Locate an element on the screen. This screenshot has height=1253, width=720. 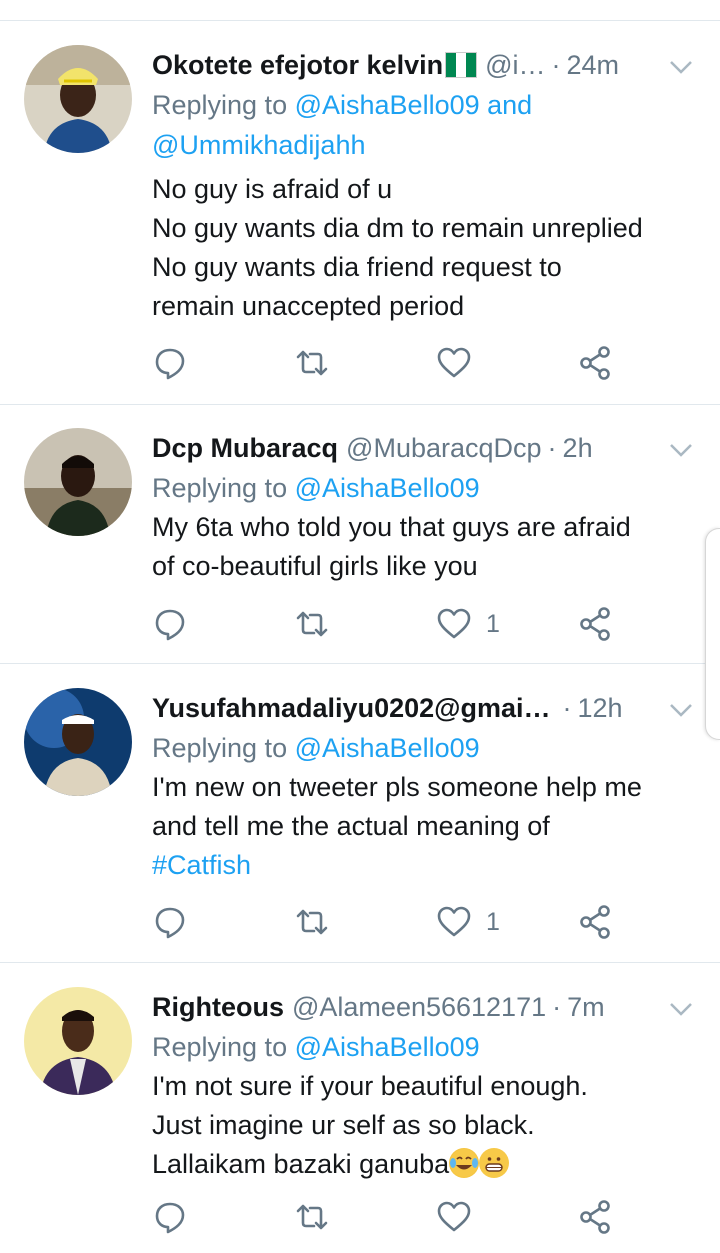
user-handle: @Alameen56612171 is located at coordinates (419, 1007).